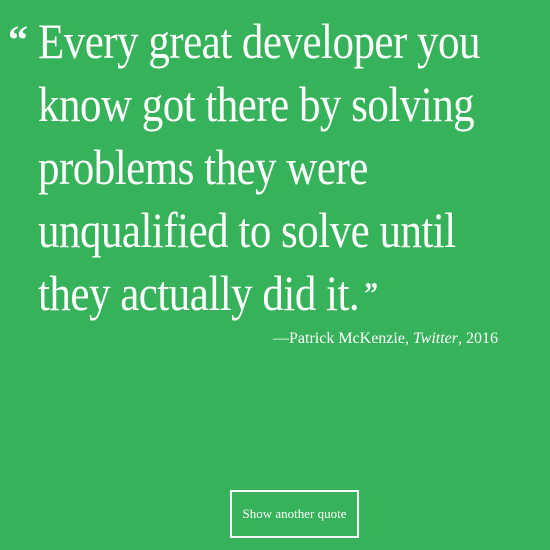 The height and width of the screenshot is (550, 550). Describe the element at coordinates (199, 293) in the screenshot. I see `quote-line: they actually did it.` at that location.